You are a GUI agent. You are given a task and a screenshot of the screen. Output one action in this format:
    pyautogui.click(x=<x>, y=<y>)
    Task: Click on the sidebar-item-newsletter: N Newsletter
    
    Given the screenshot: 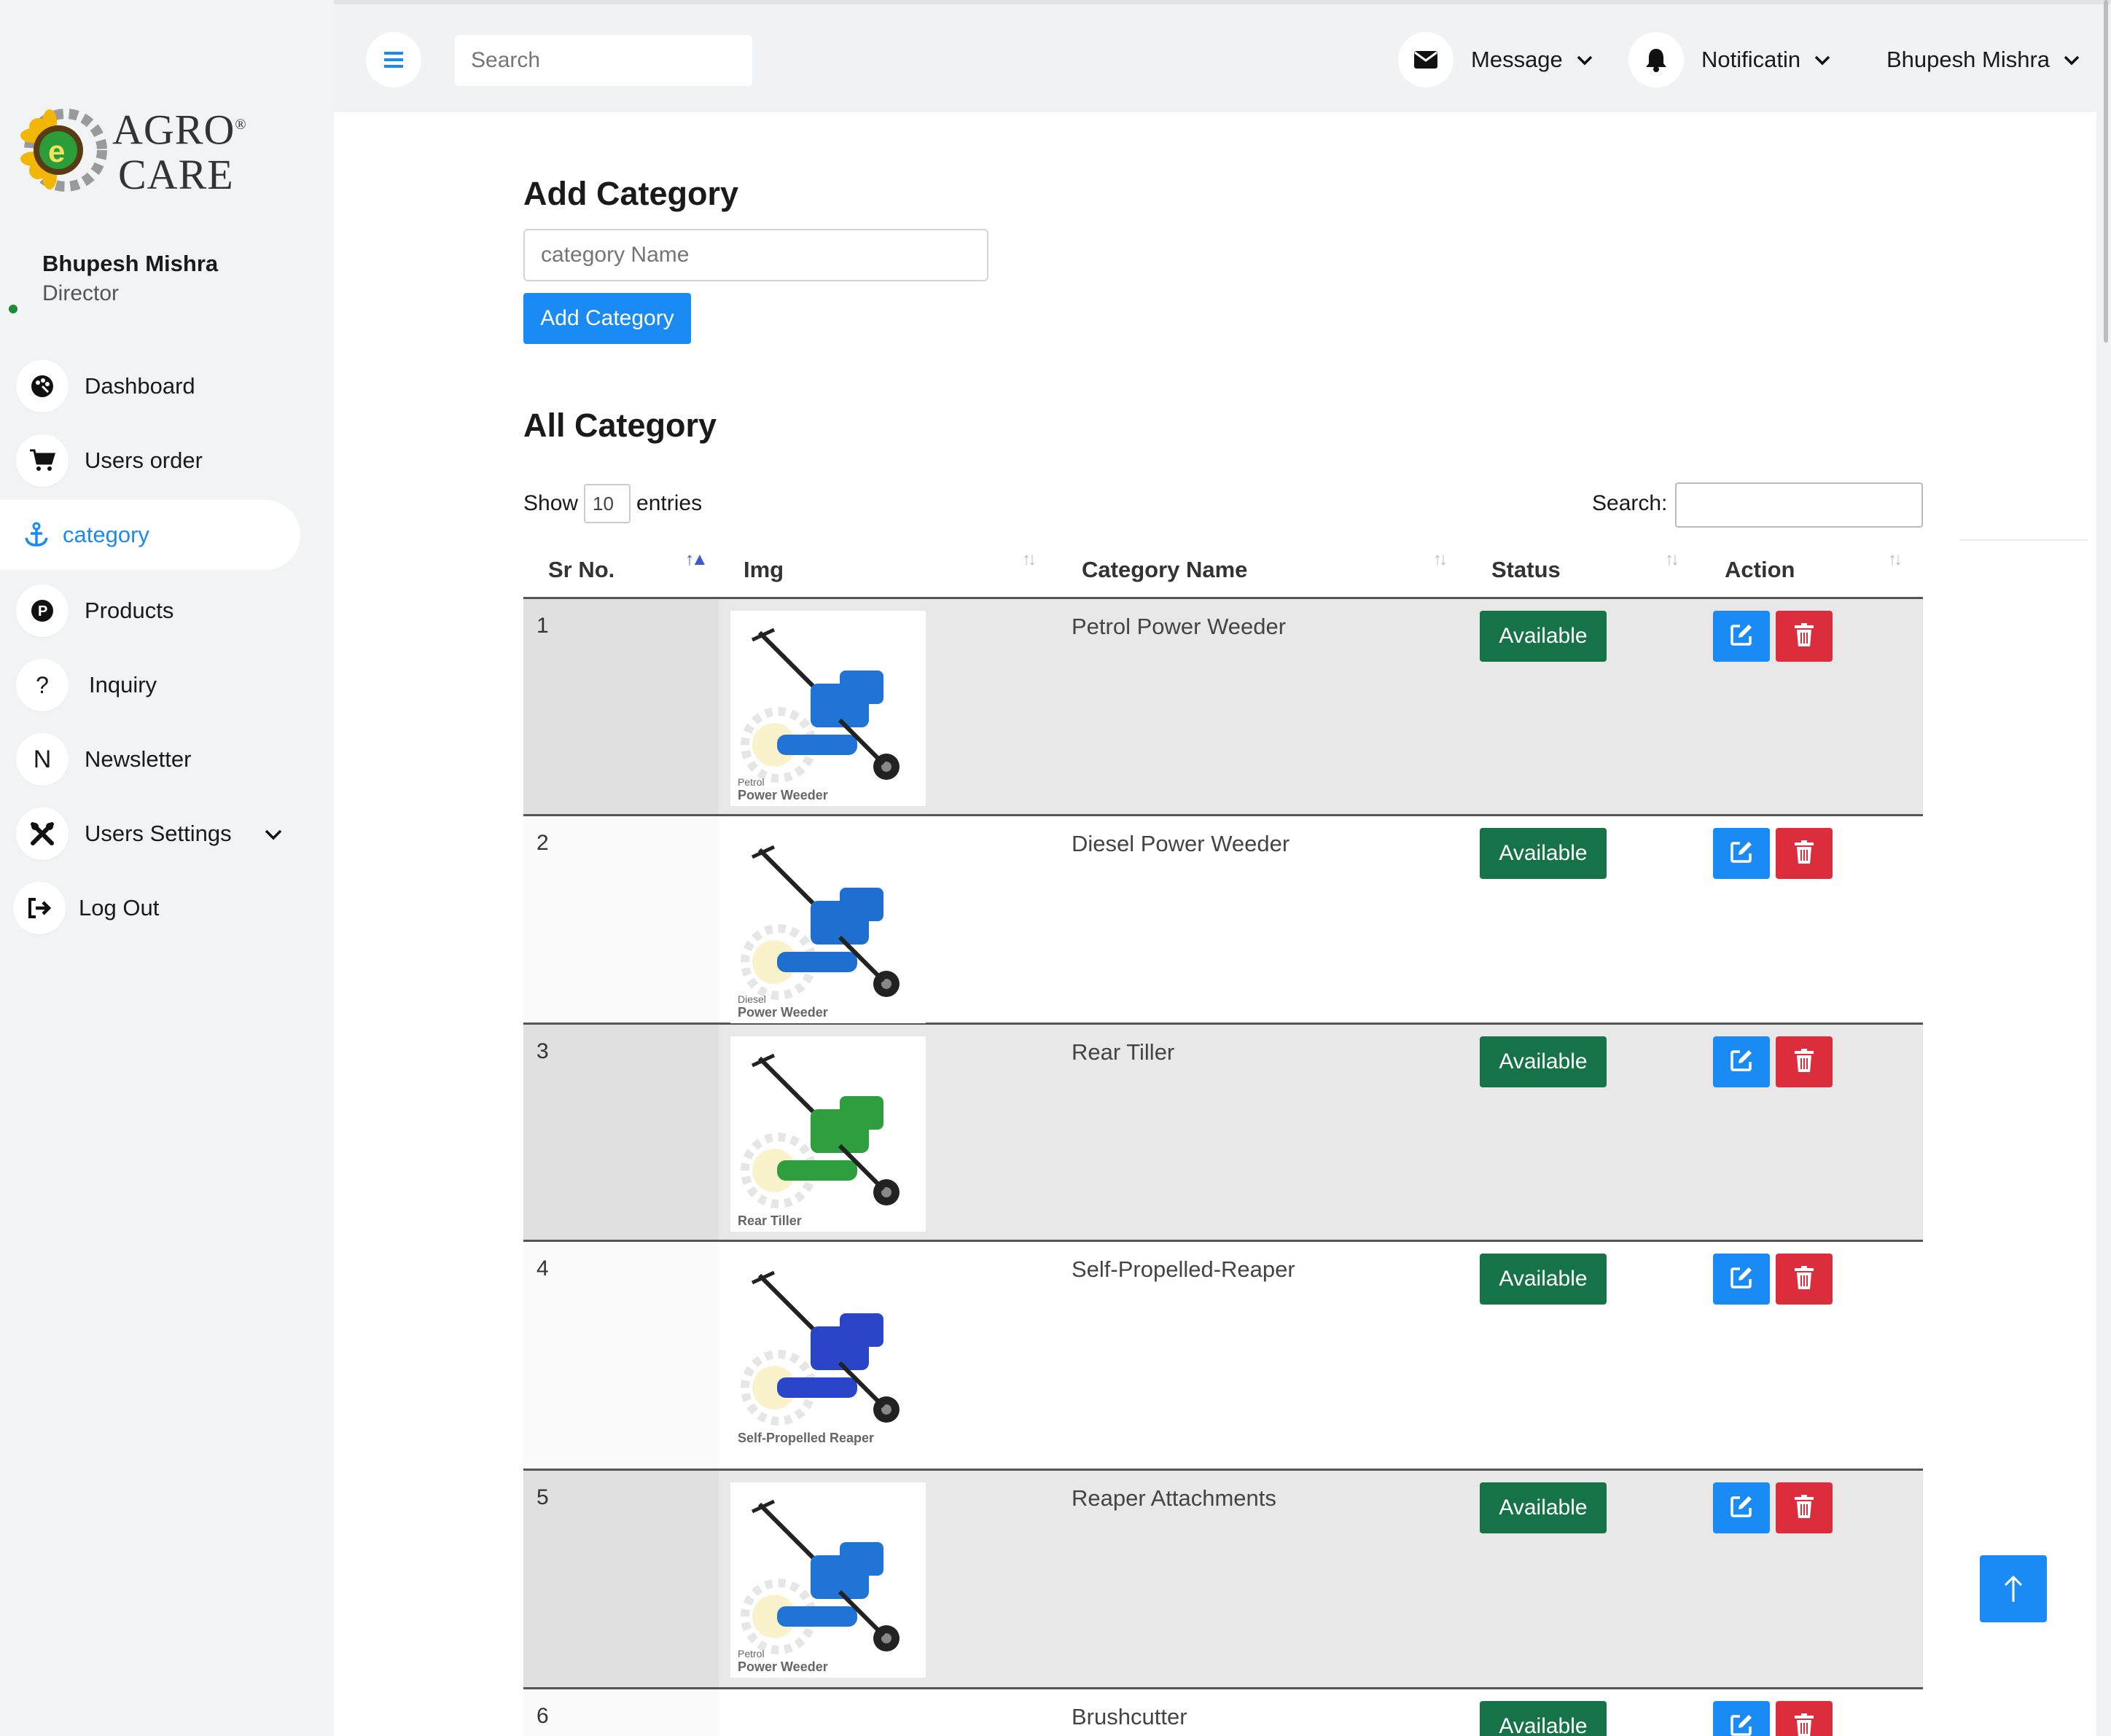 What is the action you would take?
    pyautogui.click(x=158, y=759)
    